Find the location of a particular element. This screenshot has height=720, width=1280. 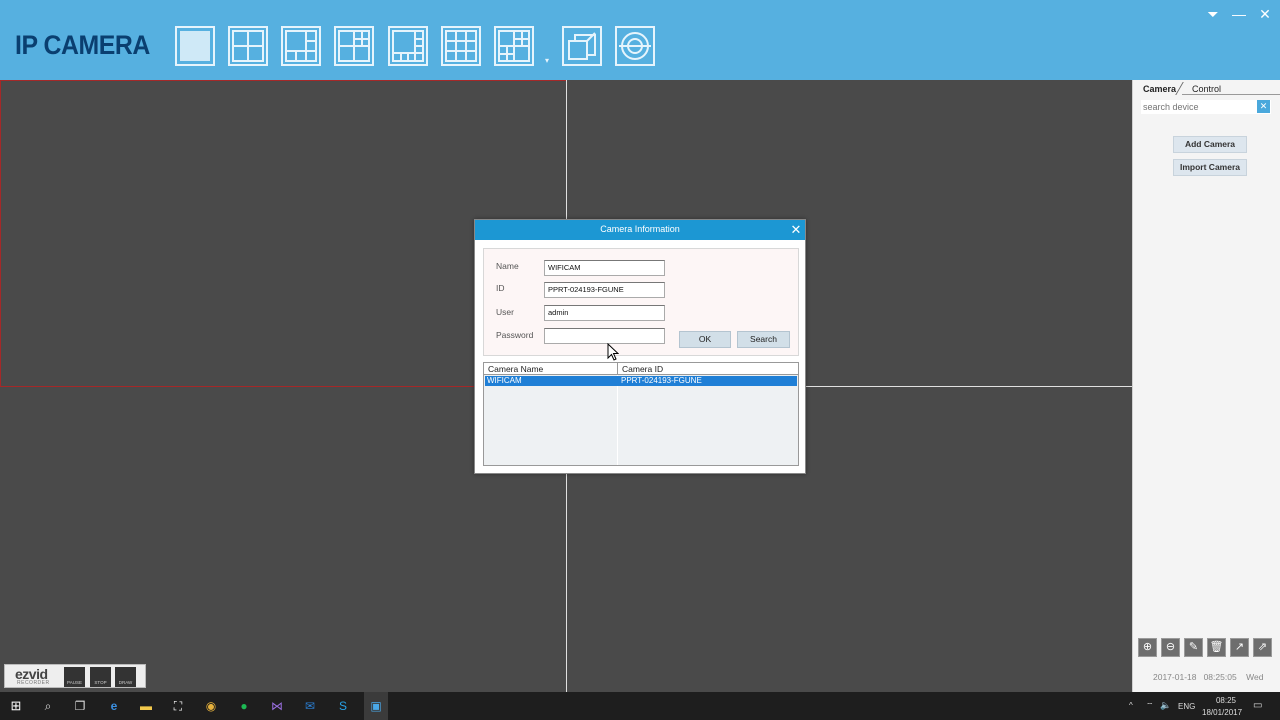

app-title: IP CAMERA is located at coordinates (82, 45).